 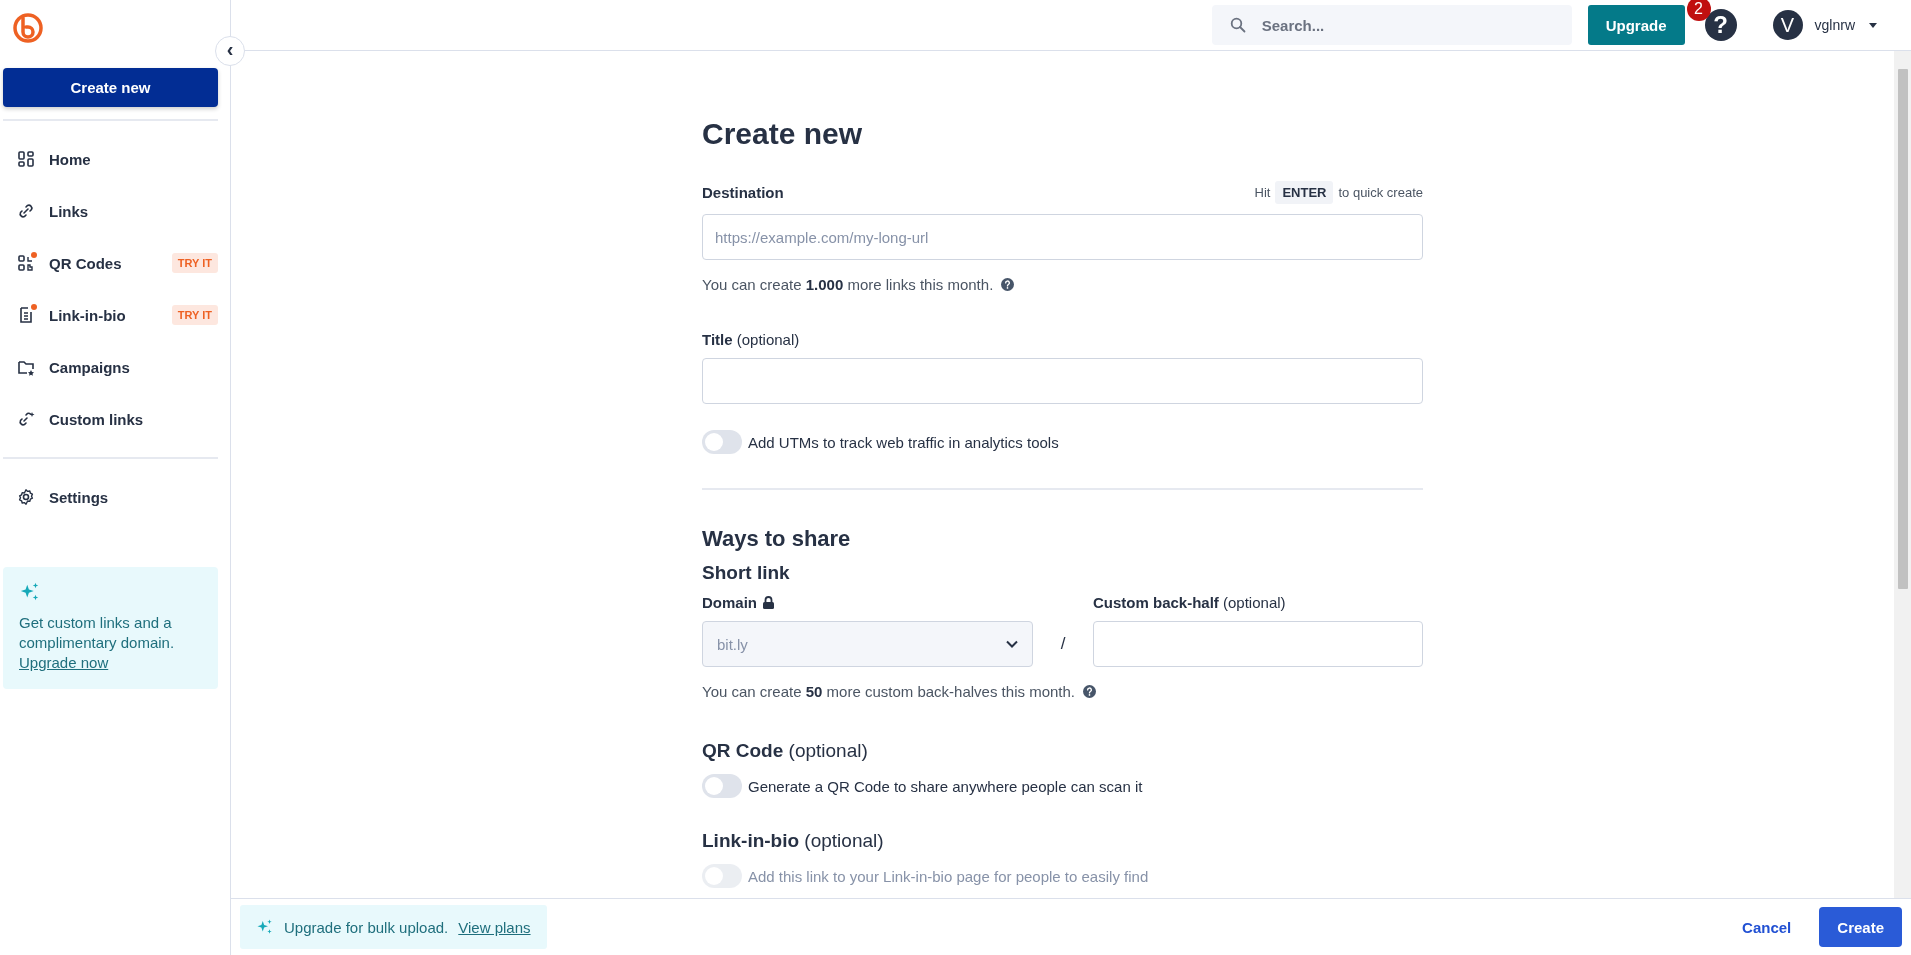 What do you see at coordinates (783, 134) in the screenshot?
I see `page-title: Create new` at bounding box center [783, 134].